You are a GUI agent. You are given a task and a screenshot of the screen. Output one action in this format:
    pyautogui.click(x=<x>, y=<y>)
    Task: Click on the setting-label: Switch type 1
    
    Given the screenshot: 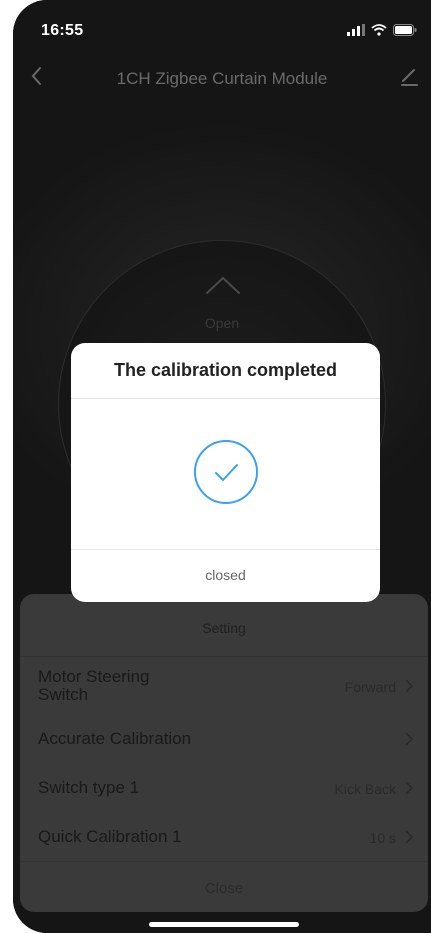 What is the action you would take?
    pyautogui.click(x=89, y=787)
    